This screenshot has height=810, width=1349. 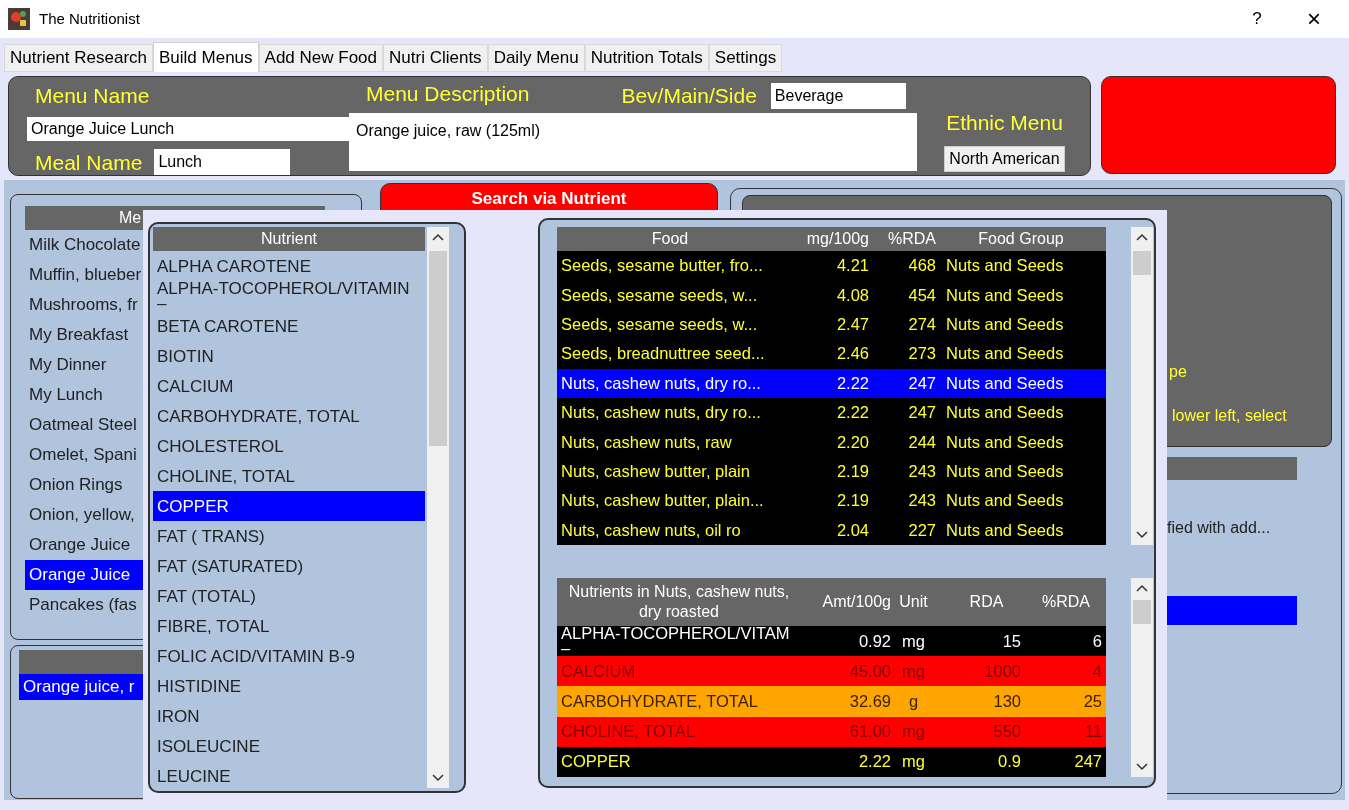 I want to click on tab: Nutrition Totals, so click(x=646, y=58).